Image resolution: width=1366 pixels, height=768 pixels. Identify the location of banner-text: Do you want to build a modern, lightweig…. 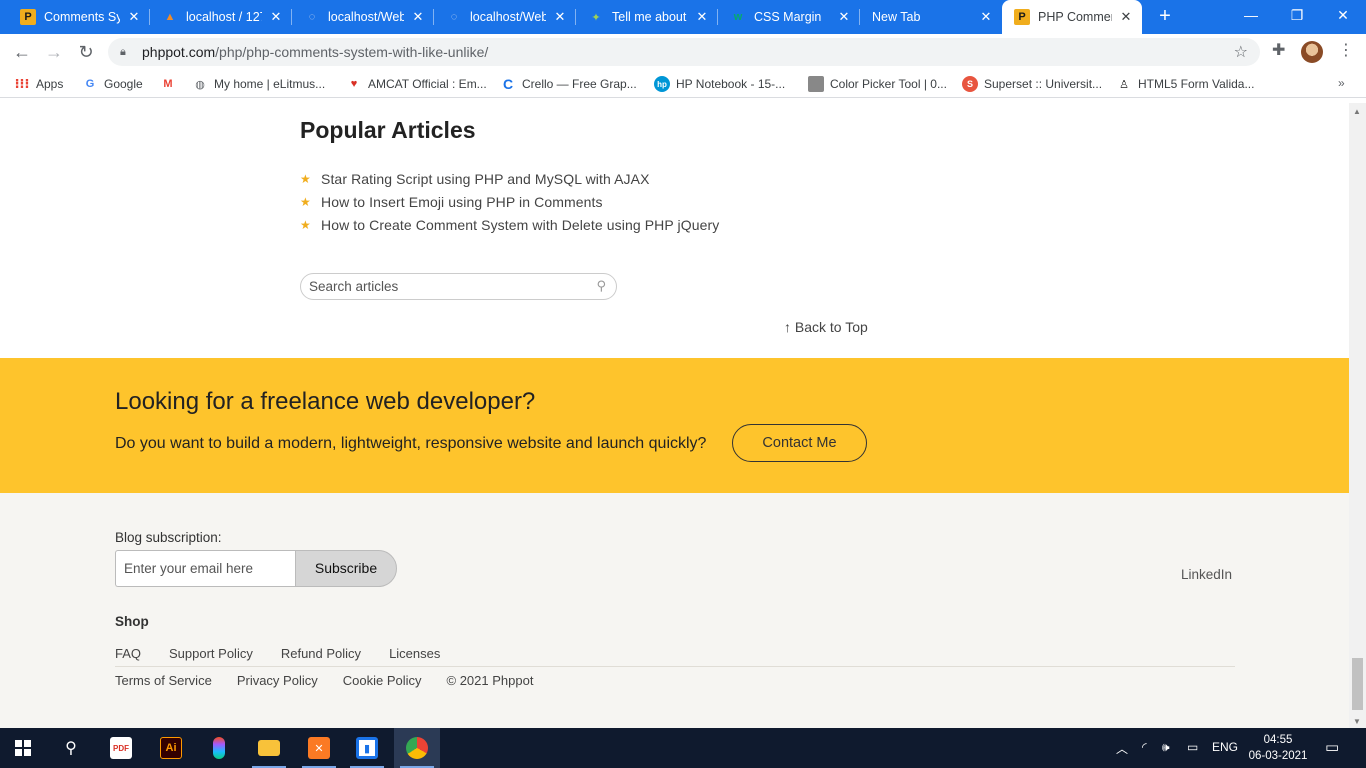
(411, 443).